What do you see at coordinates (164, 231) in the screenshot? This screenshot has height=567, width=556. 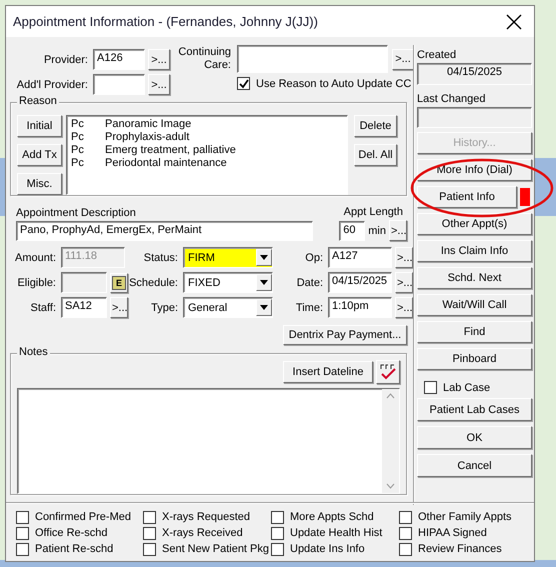 I see `description-field: Pano, ProphyAd, EmergEx, PerMaint` at bounding box center [164, 231].